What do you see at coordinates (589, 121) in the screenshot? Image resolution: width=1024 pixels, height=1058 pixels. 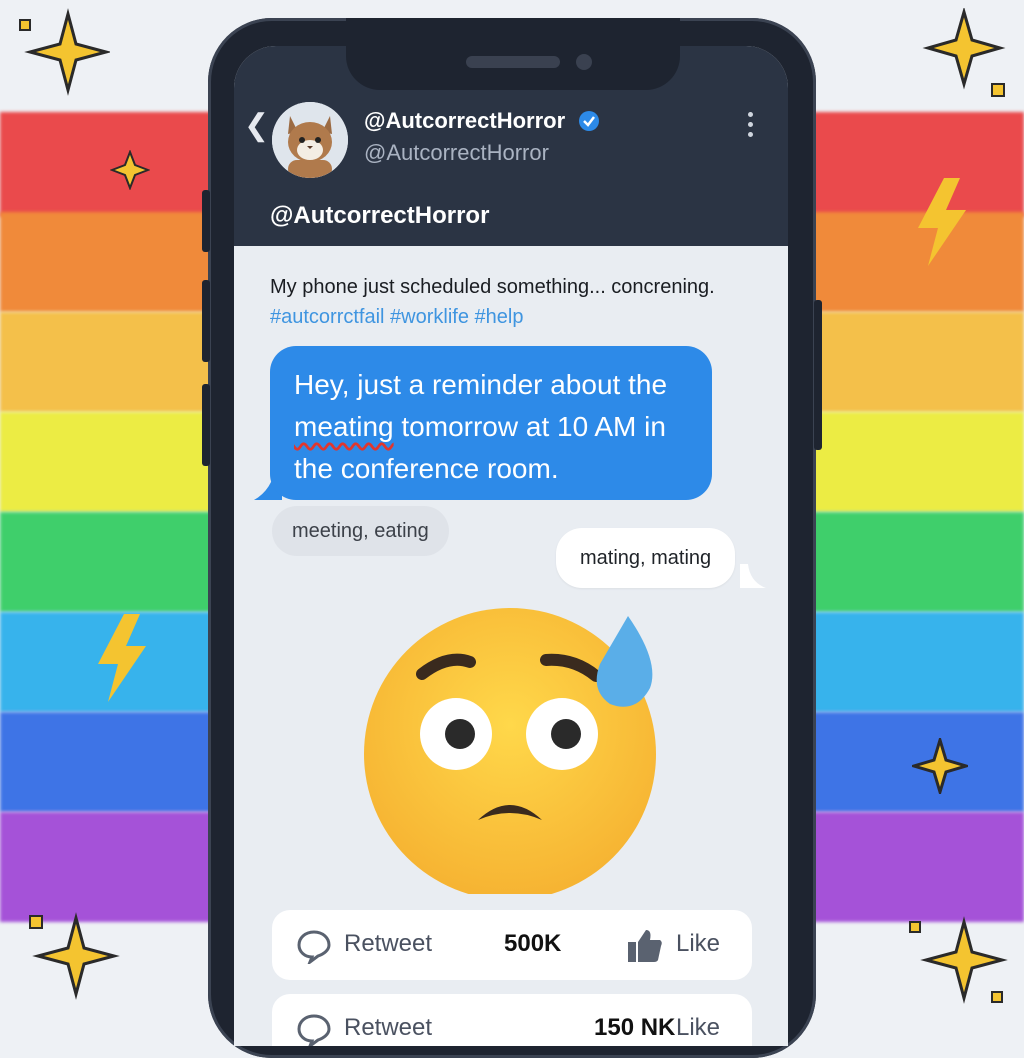 I see `verified-badge-icon` at bounding box center [589, 121].